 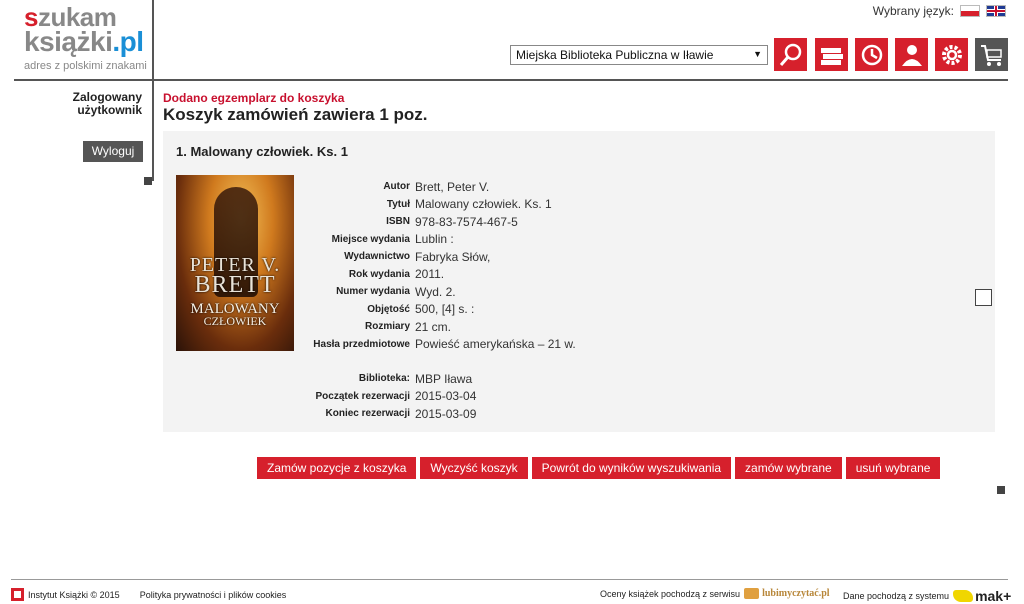 What do you see at coordinates (337, 468) in the screenshot?
I see `order-cart-button: Zamów pozycje z koszyka` at bounding box center [337, 468].